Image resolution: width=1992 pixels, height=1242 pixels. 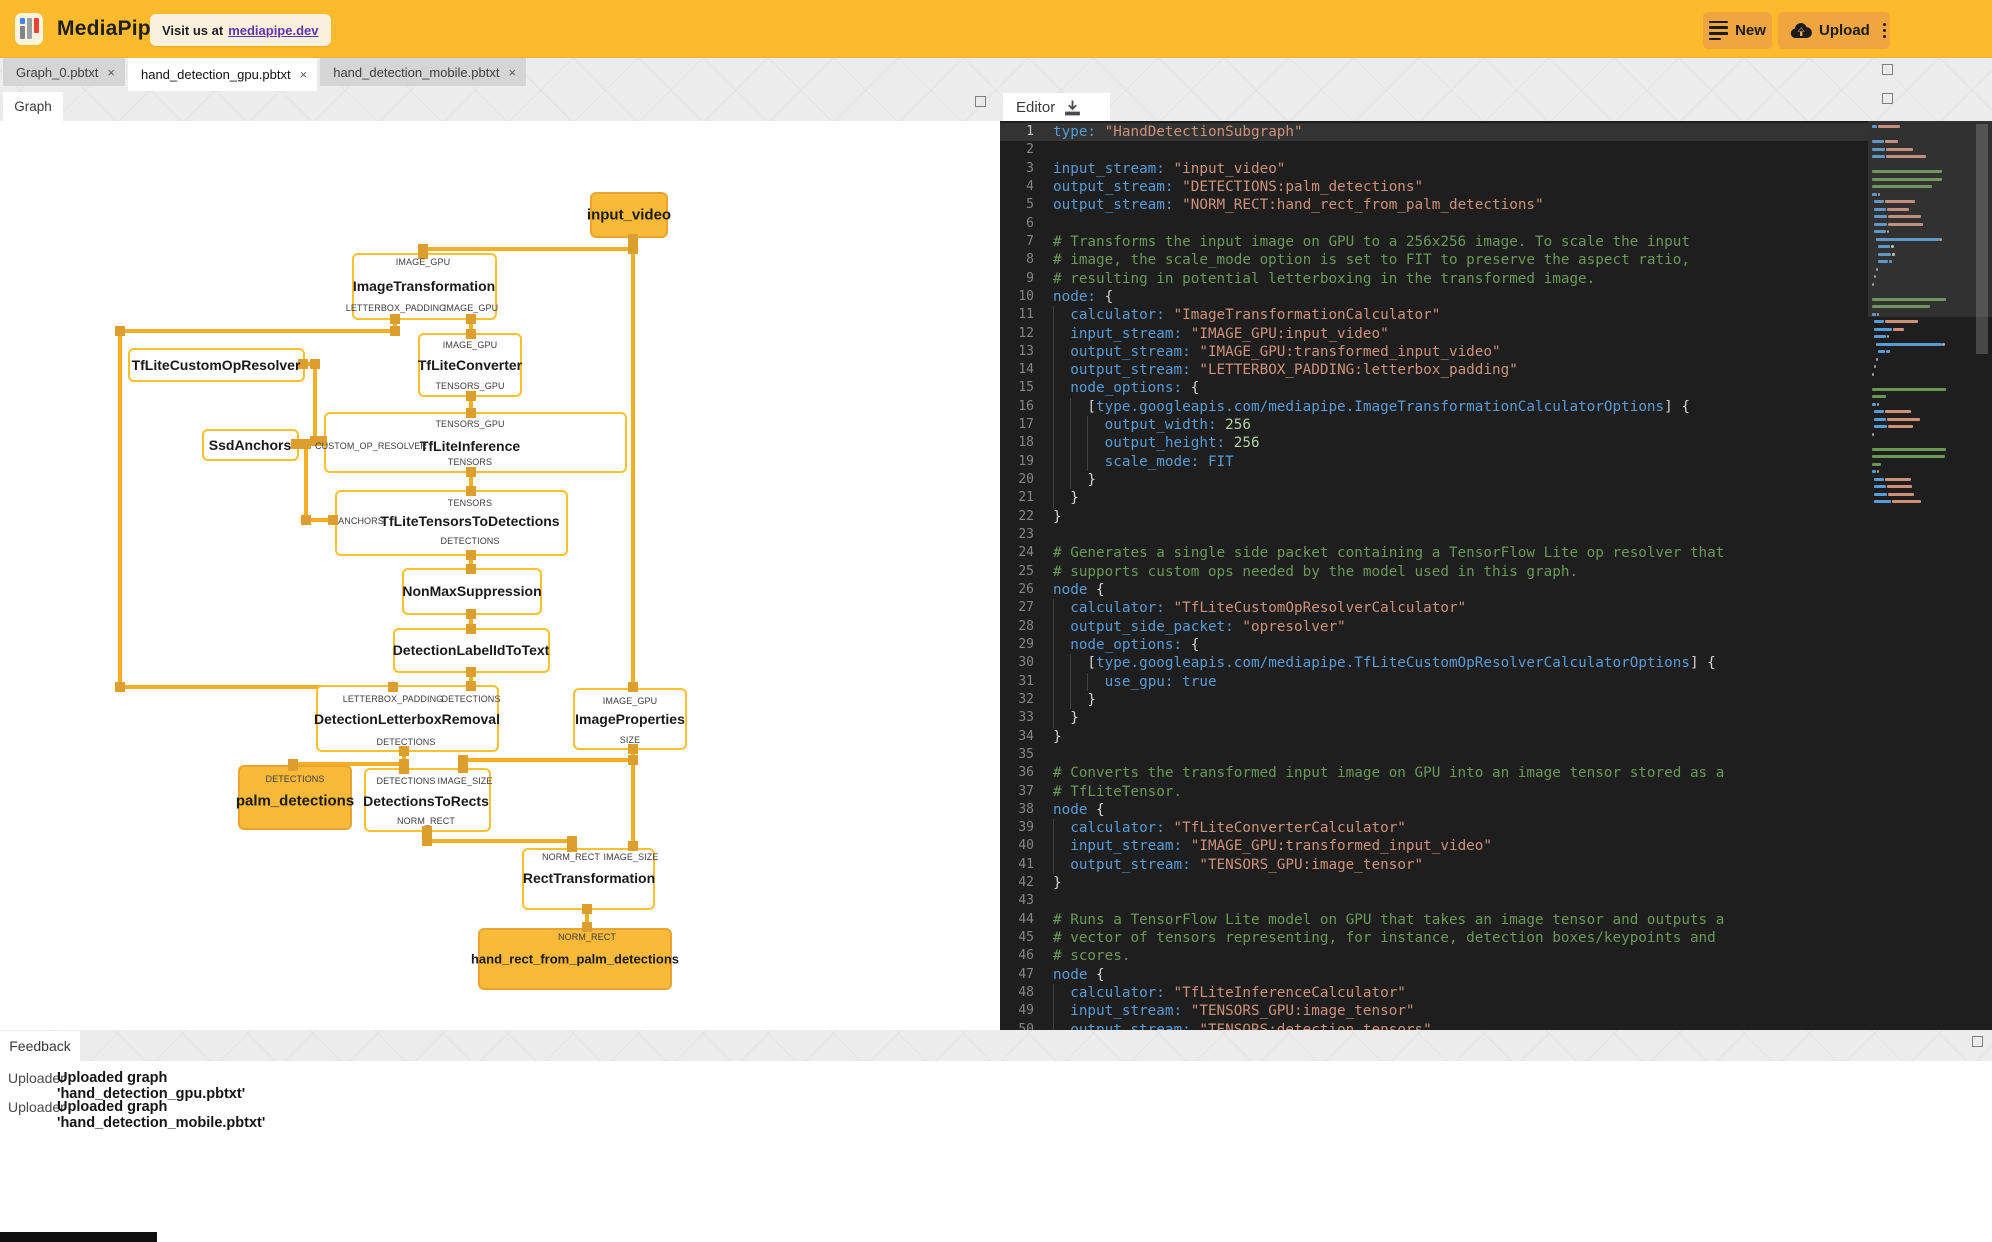 What do you see at coordinates (1026, 553) in the screenshot?
I see `line-number: 24` at bounding box center [1026, 553].